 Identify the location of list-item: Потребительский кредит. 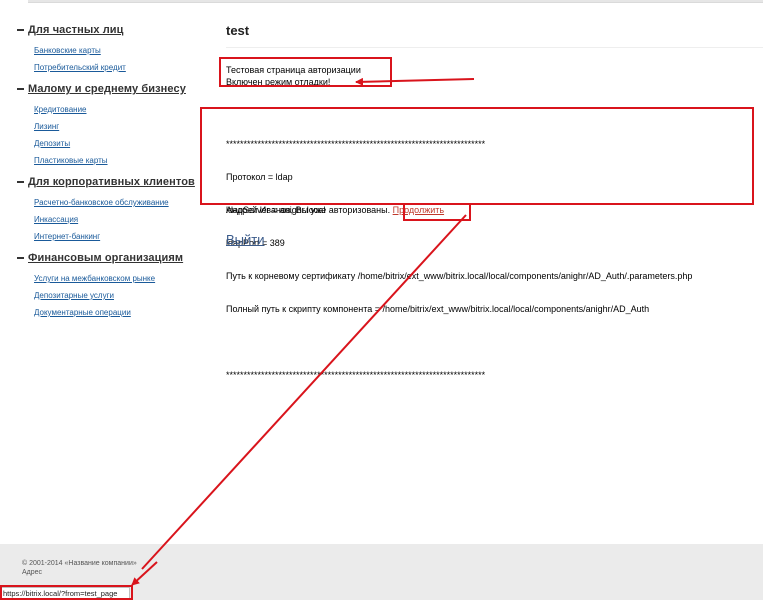
(120, 65).